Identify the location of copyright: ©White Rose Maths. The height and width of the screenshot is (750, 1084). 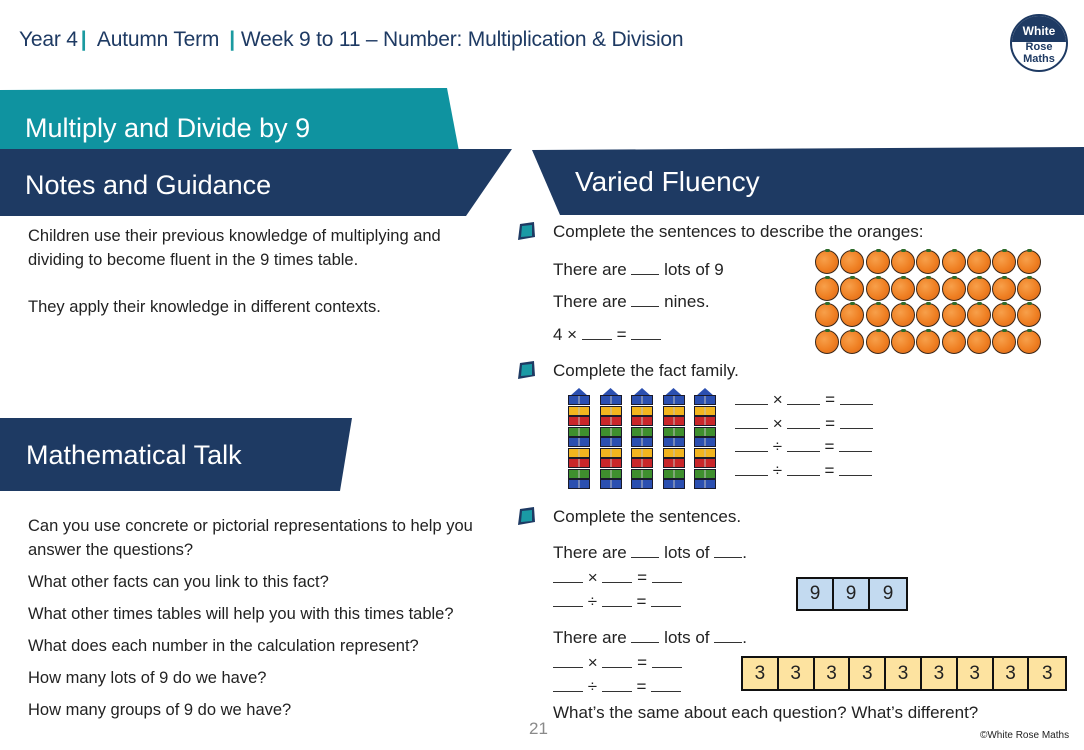
(1025, 735).